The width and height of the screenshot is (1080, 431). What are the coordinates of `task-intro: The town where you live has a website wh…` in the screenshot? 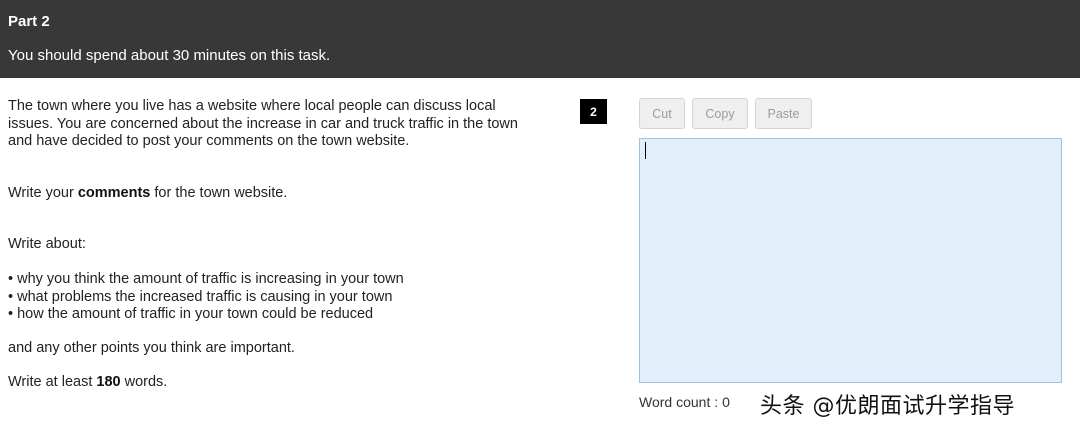 It's located at (263, 123).